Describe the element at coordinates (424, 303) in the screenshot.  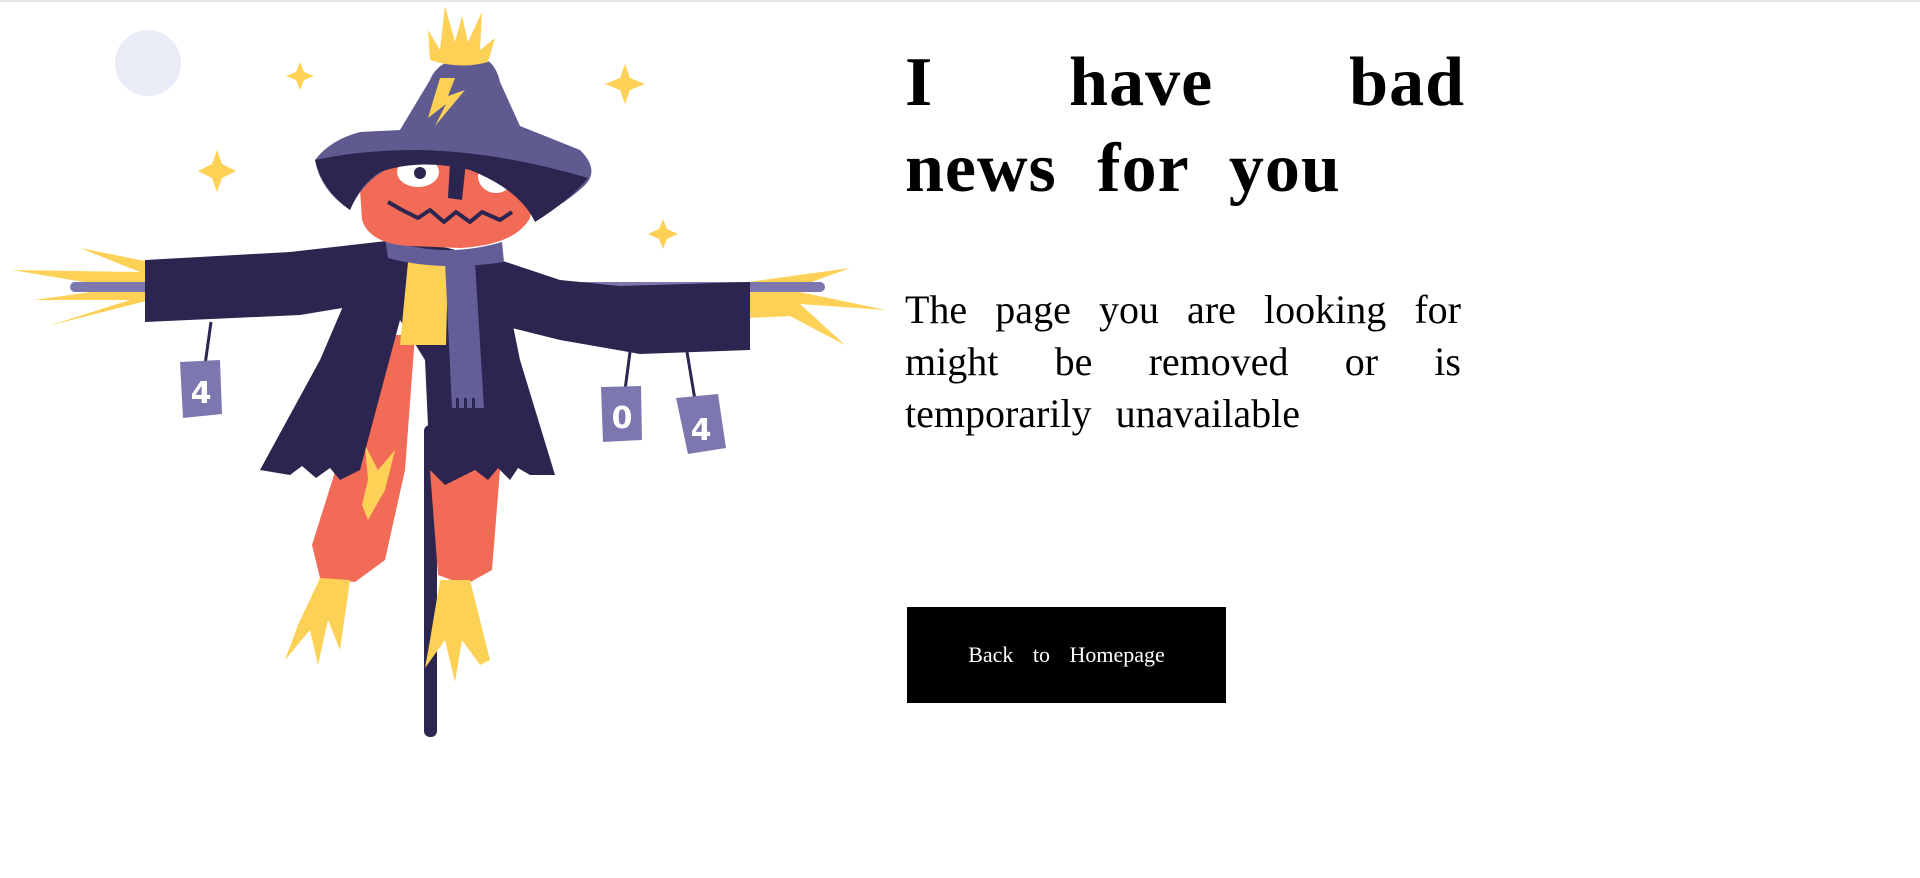
I see `scarecrow-shirt` at that location.